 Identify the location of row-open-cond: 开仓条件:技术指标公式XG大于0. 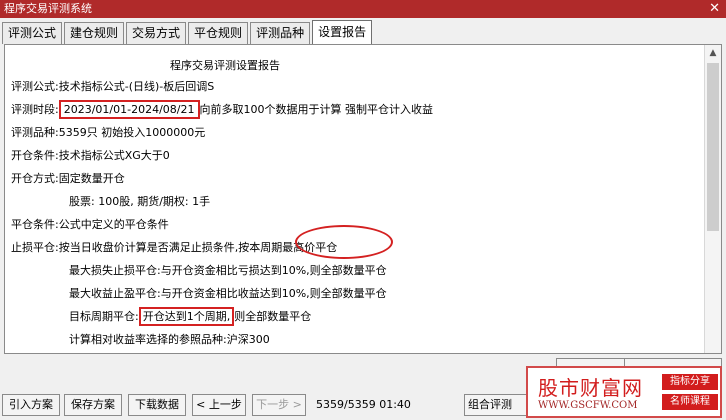
(90, 156).